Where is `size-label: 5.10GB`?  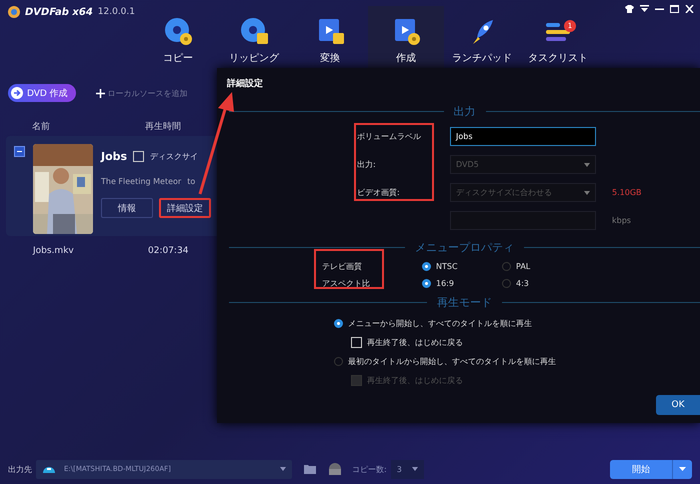
size-label: 5.10GB is located at coordinates (626, 192).